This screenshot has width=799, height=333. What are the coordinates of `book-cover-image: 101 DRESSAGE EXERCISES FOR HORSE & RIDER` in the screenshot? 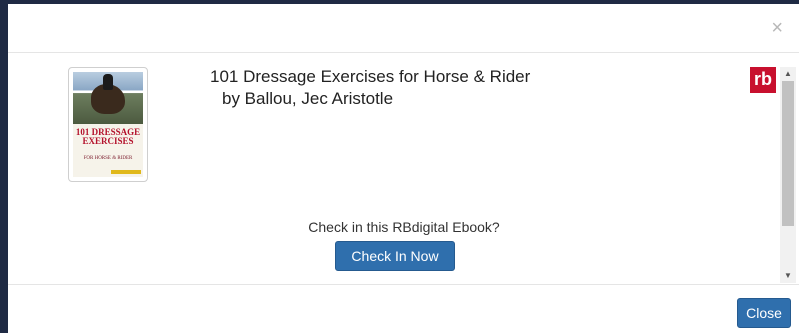 It's located at (108, 124).